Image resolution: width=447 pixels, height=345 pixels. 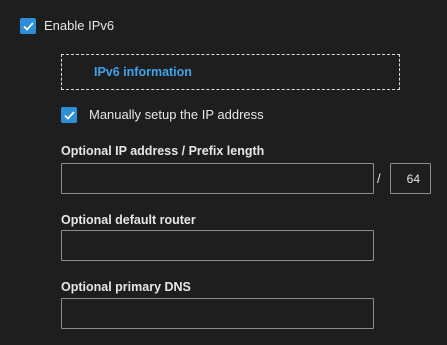 What do you see at coordinates (217, 313) in the screenshot?
I see `primary-dns-input` at bounding box center [217, 313].